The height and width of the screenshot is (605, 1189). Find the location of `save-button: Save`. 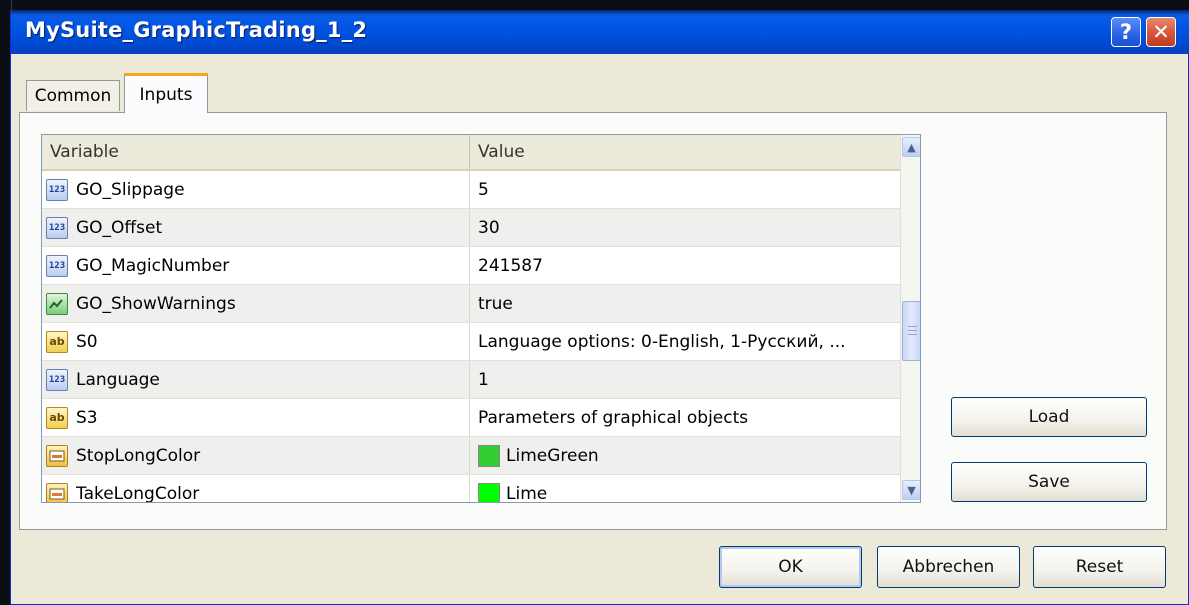

save-button: Save is located at coordinates (1049, 482).